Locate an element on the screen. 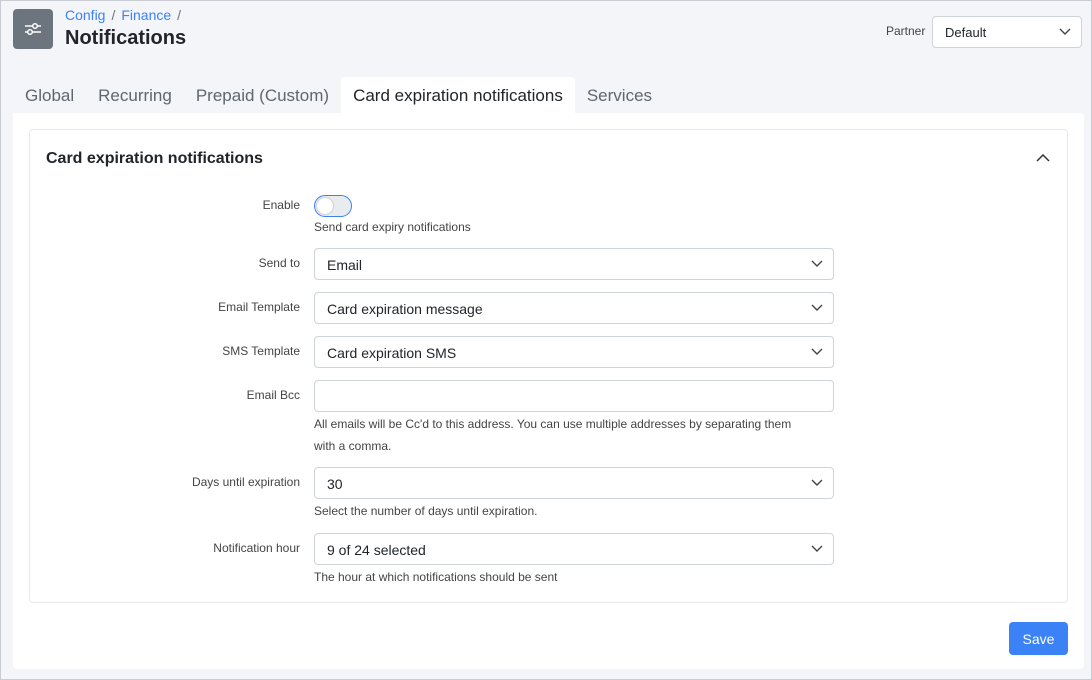  notification-hour-value: 9 of 24 selected is located at coordinates (376, 550).